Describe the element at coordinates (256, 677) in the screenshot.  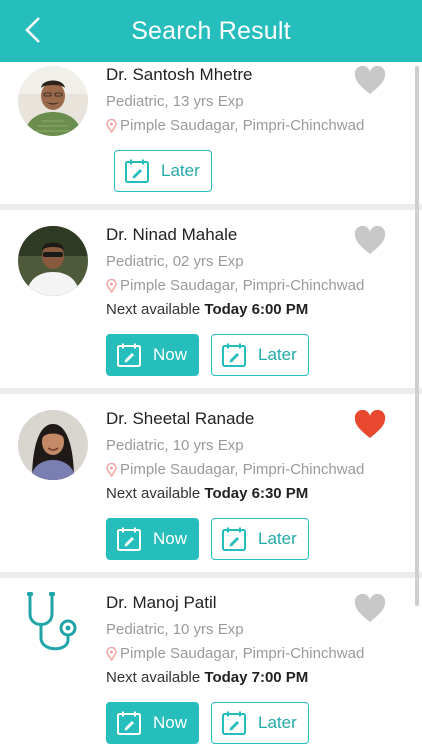
I see `availability-time: Today 7:00 PM` at that location.